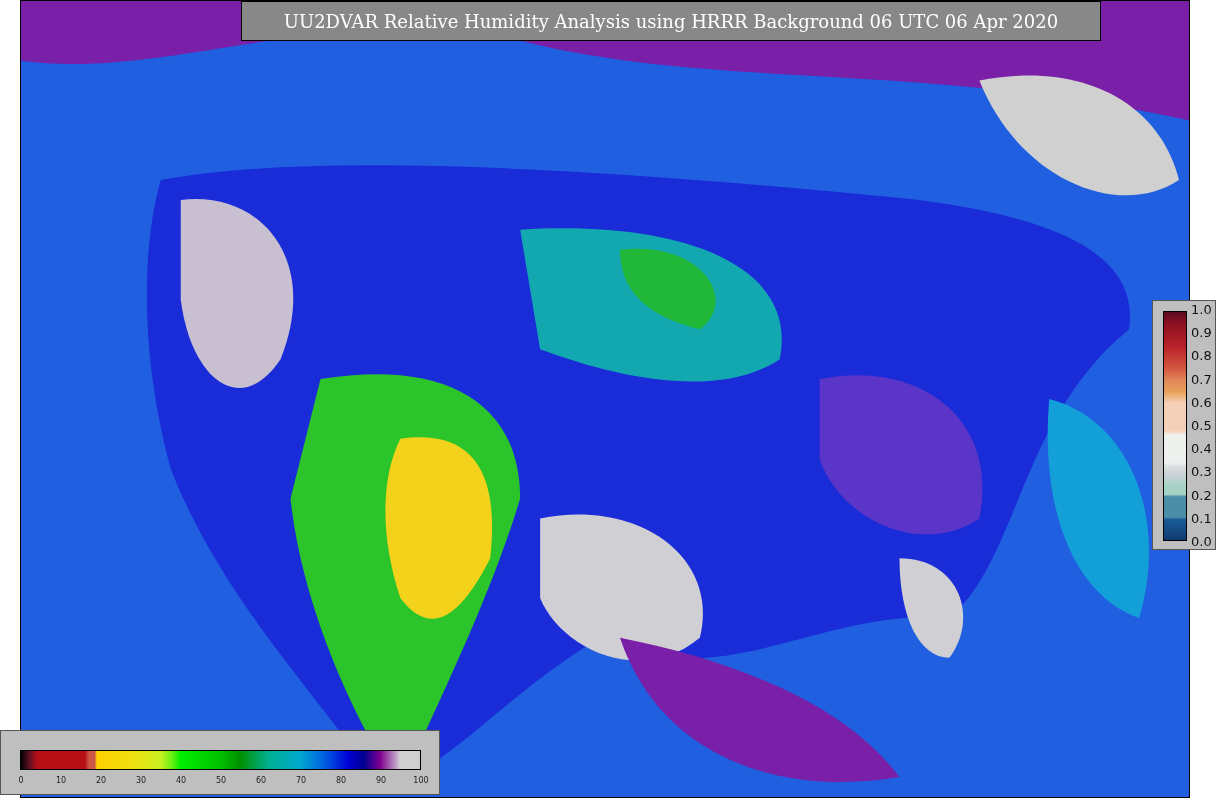 This screenshot has width=1216, height=800. Describe the element at coordinates (381, 780) in the screenshot. I see `tick-label: 90` at that location.